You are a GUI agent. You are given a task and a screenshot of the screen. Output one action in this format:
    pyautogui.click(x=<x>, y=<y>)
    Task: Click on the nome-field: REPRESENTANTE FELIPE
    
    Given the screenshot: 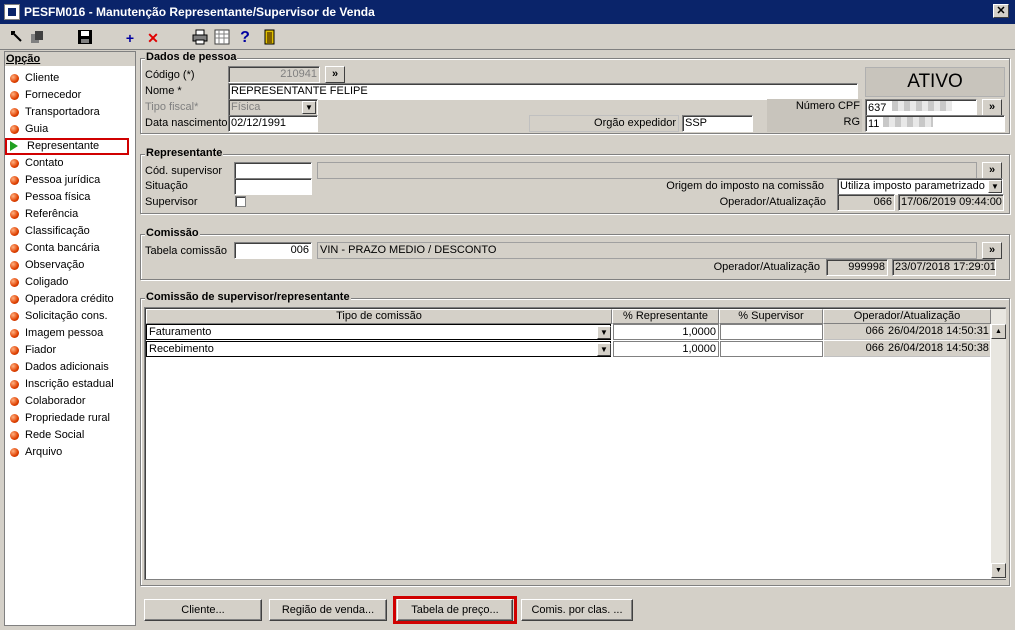 What is the action you would take?
    pyautogui.click(x=543, y=91)
    